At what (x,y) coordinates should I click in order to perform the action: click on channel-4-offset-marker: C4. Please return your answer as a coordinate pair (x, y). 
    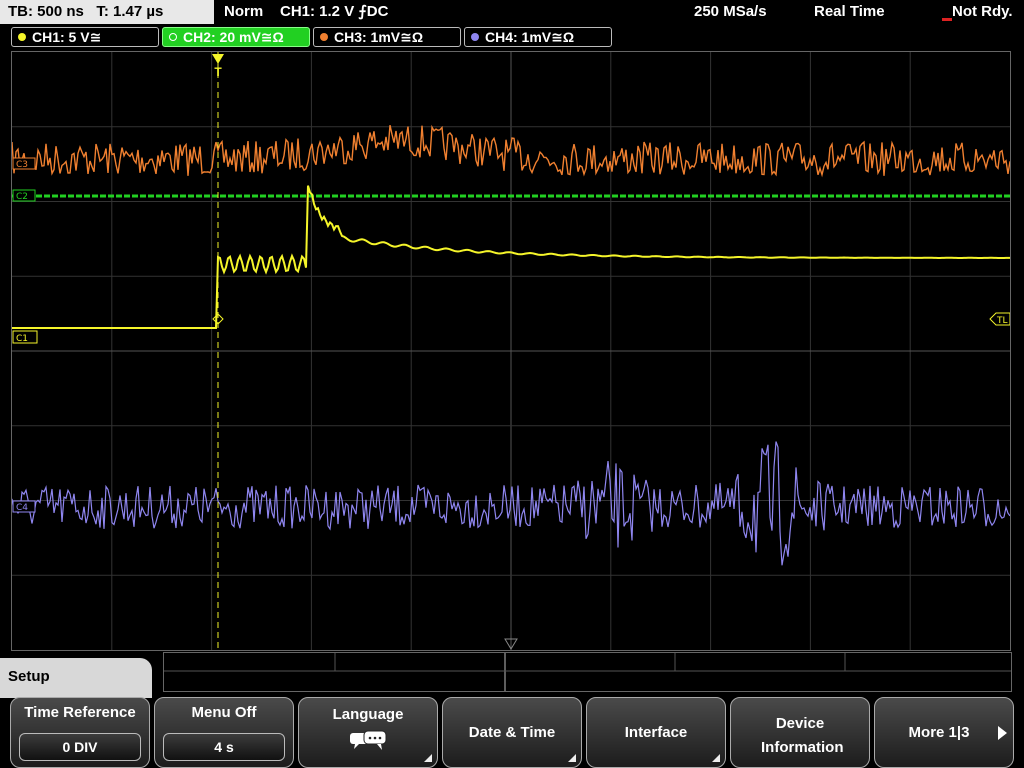
    Looking at the image, I should click on (24, 506).